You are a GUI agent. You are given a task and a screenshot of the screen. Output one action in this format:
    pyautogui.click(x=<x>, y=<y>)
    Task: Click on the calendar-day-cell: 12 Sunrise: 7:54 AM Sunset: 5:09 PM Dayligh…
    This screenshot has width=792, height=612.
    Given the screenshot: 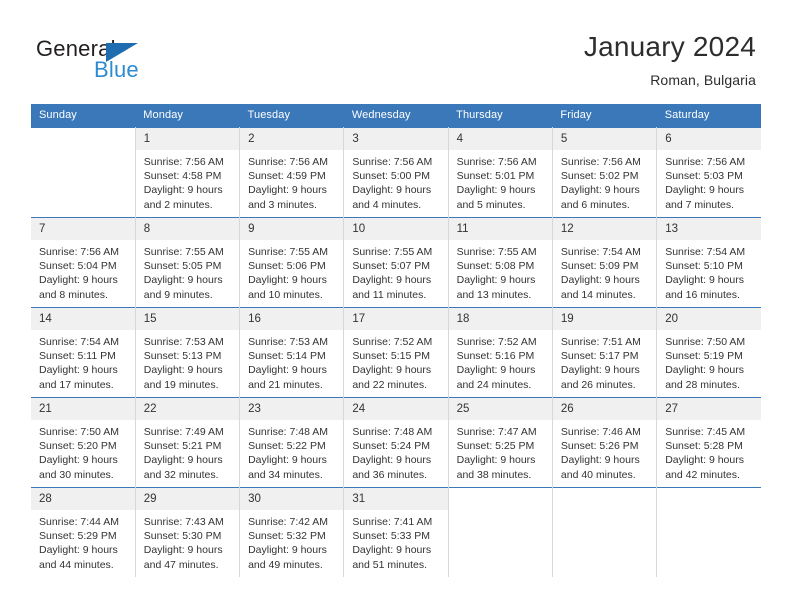 What is the action you would take?
    pyautogui.click(x=605, y=262)
    